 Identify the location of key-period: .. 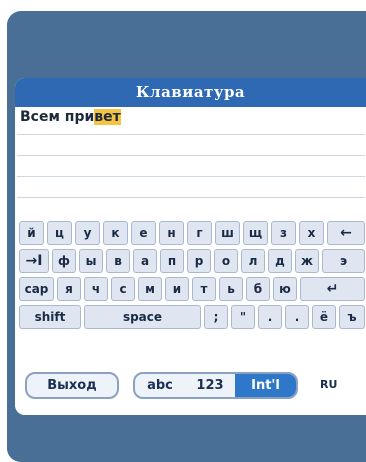
(270, 317).